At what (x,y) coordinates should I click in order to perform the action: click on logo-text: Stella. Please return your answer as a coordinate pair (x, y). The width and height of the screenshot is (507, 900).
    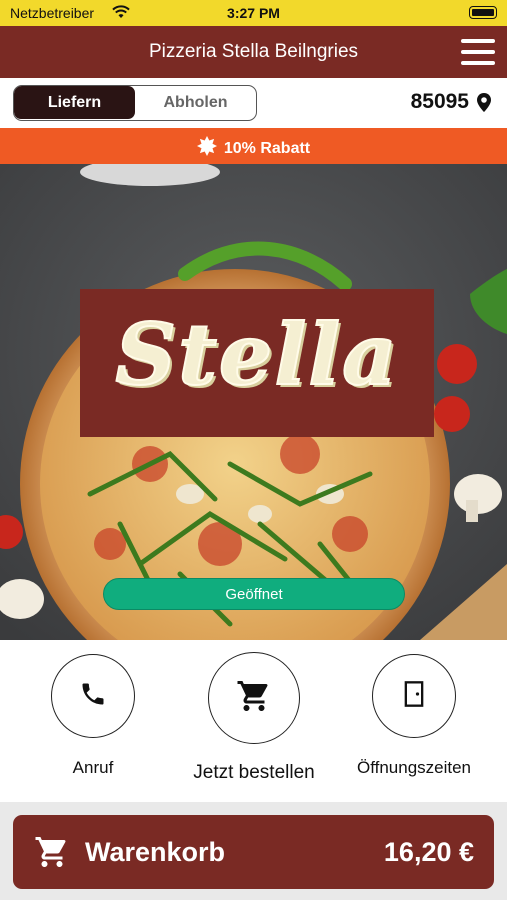
    Looking at the image, I should click on (256, 354).